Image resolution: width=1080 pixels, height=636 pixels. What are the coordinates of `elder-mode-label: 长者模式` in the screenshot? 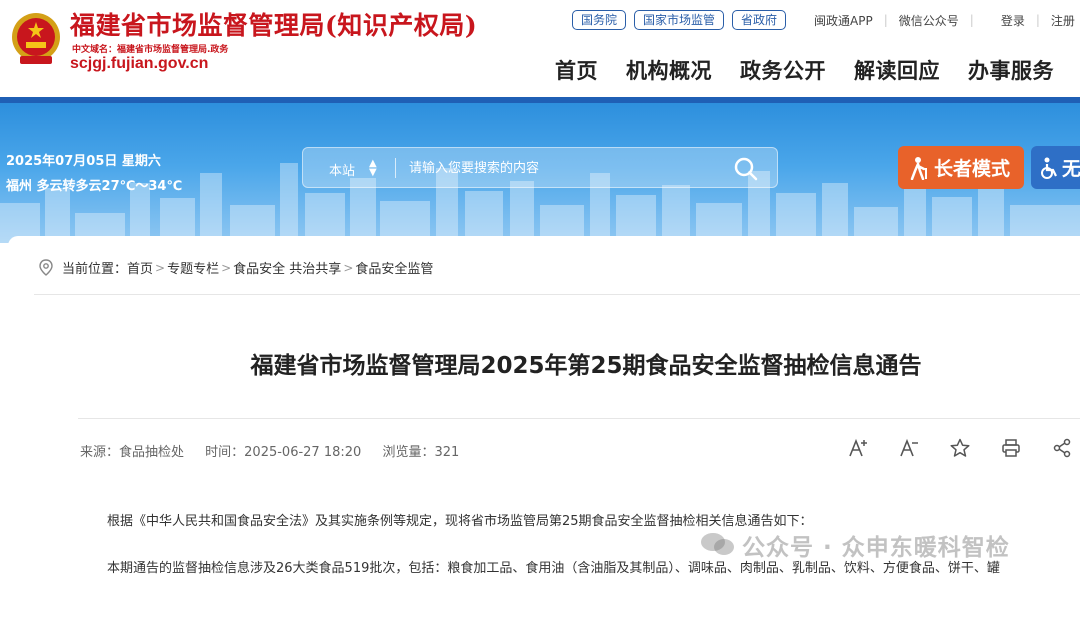 It's located at (972, 169).